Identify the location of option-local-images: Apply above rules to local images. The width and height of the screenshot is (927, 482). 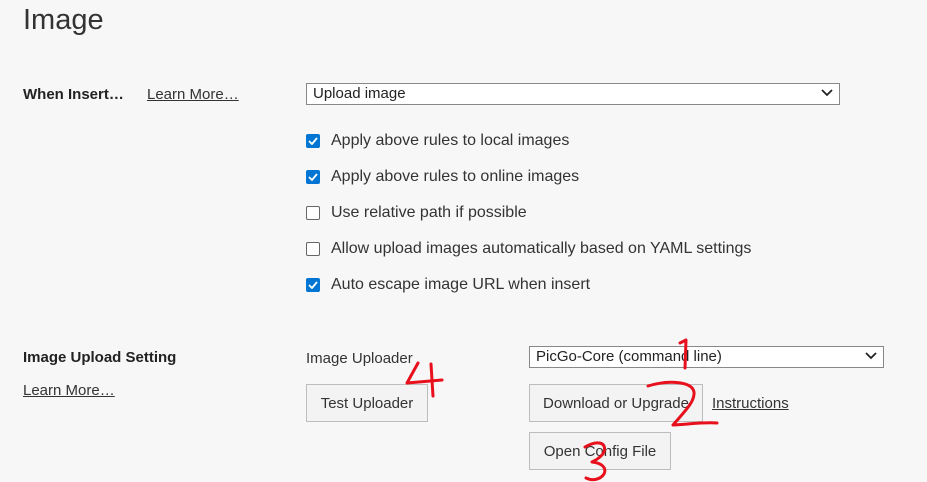
(528, 141).